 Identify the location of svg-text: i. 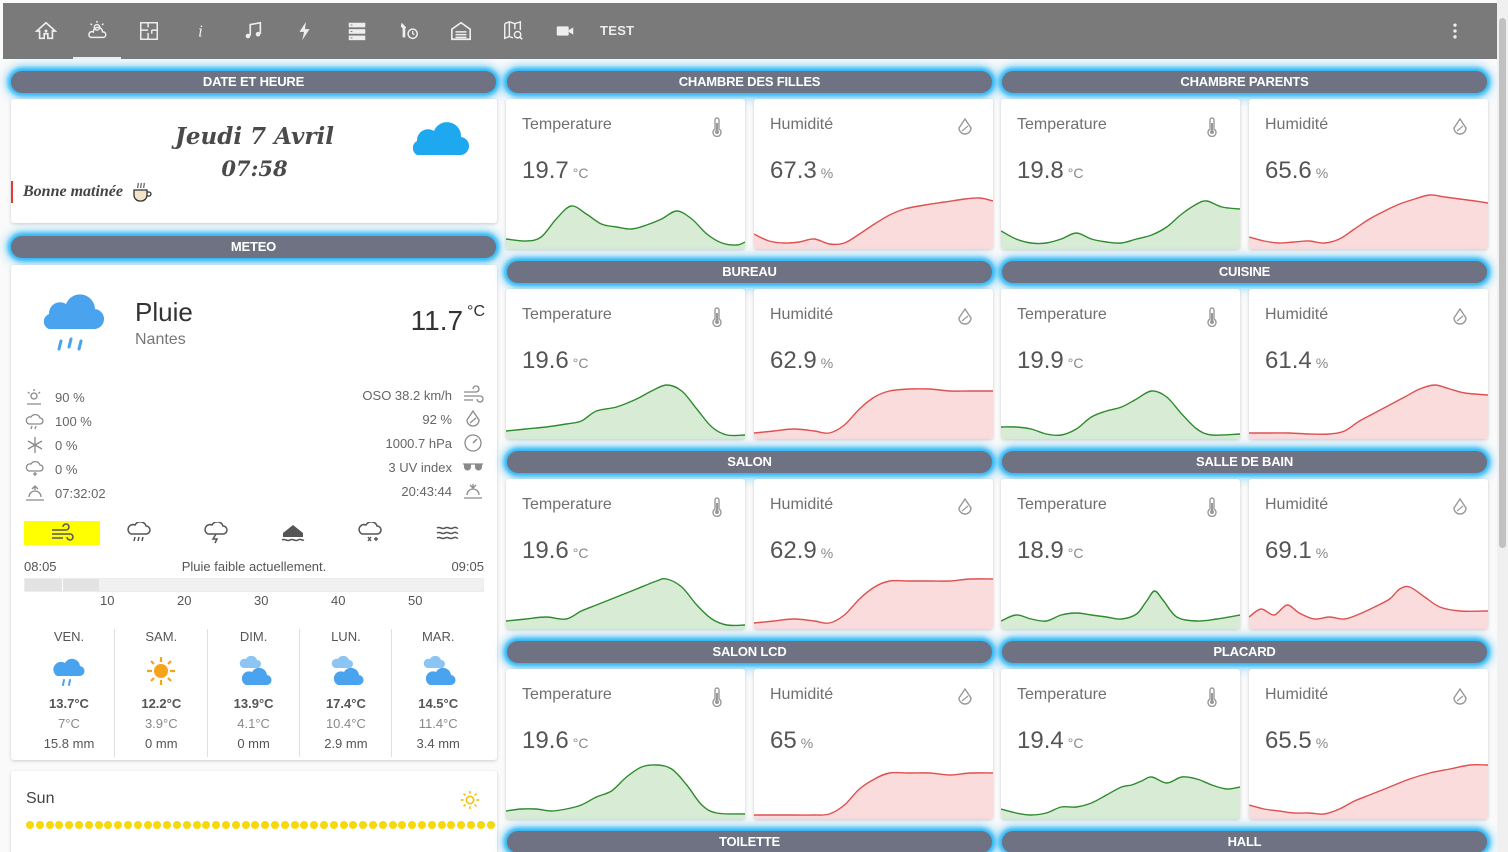
(200, 32).